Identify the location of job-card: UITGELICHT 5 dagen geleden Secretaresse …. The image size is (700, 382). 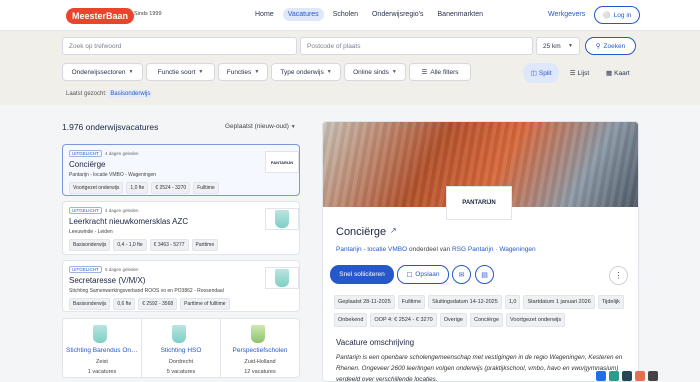
(181, 286).